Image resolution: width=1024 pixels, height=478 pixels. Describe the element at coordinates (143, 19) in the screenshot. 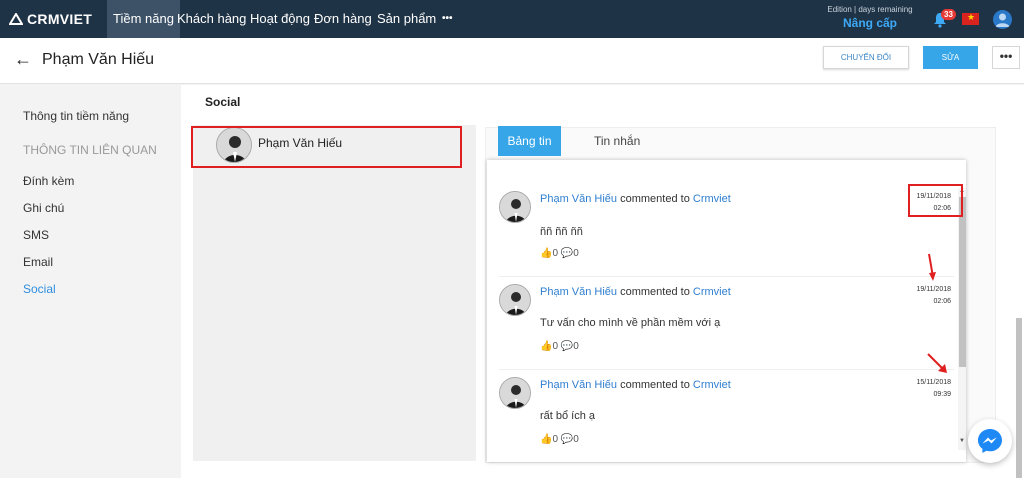

I see `nav-item-leads: Tiềm năng` at that location.